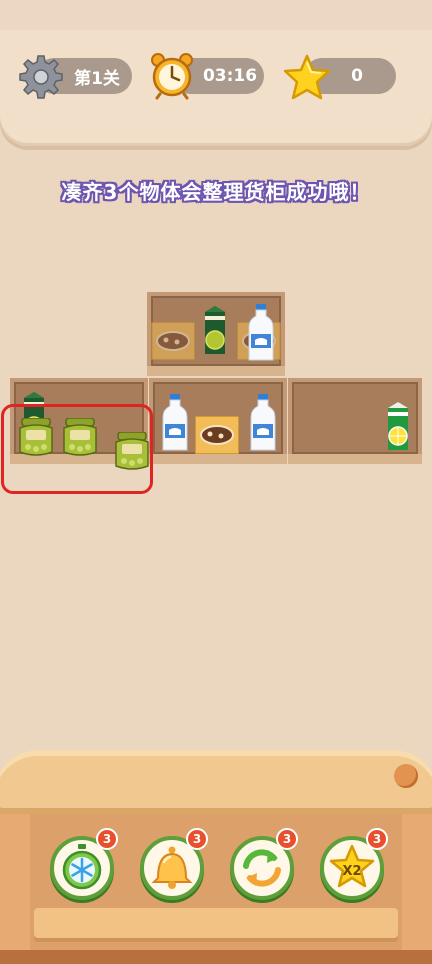  What do you see at coordinates (307, 77) in the screenshot?
I see `star-icon` at bounding box center [307, 77].